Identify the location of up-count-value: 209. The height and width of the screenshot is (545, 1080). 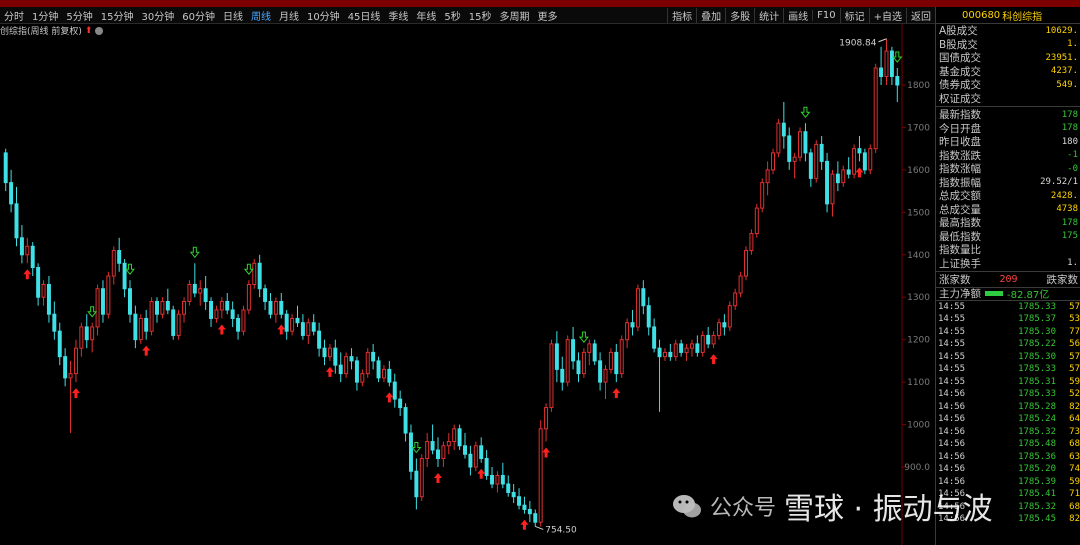
(1008, 280).